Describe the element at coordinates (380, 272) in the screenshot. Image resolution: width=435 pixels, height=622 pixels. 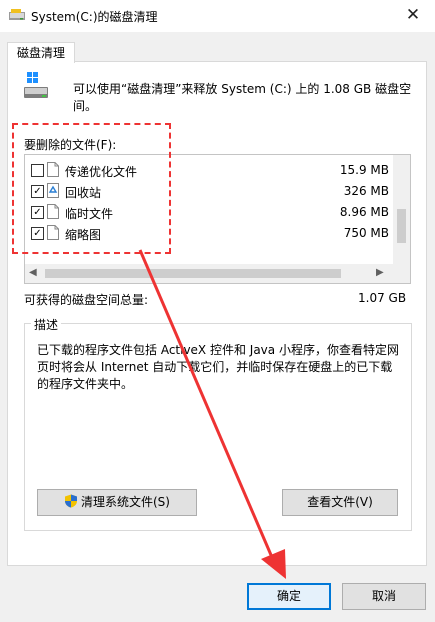
I see `scroll-right-icon: ▶` at that location.